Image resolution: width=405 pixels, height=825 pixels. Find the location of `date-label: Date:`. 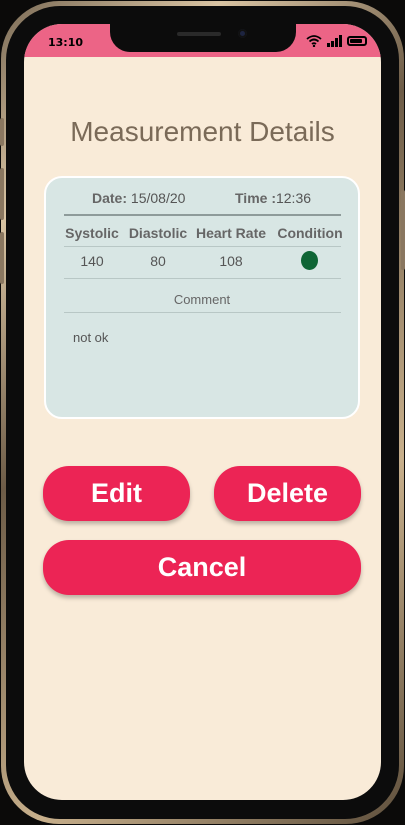

date-label: Date: is located at coordinates (110, 198).